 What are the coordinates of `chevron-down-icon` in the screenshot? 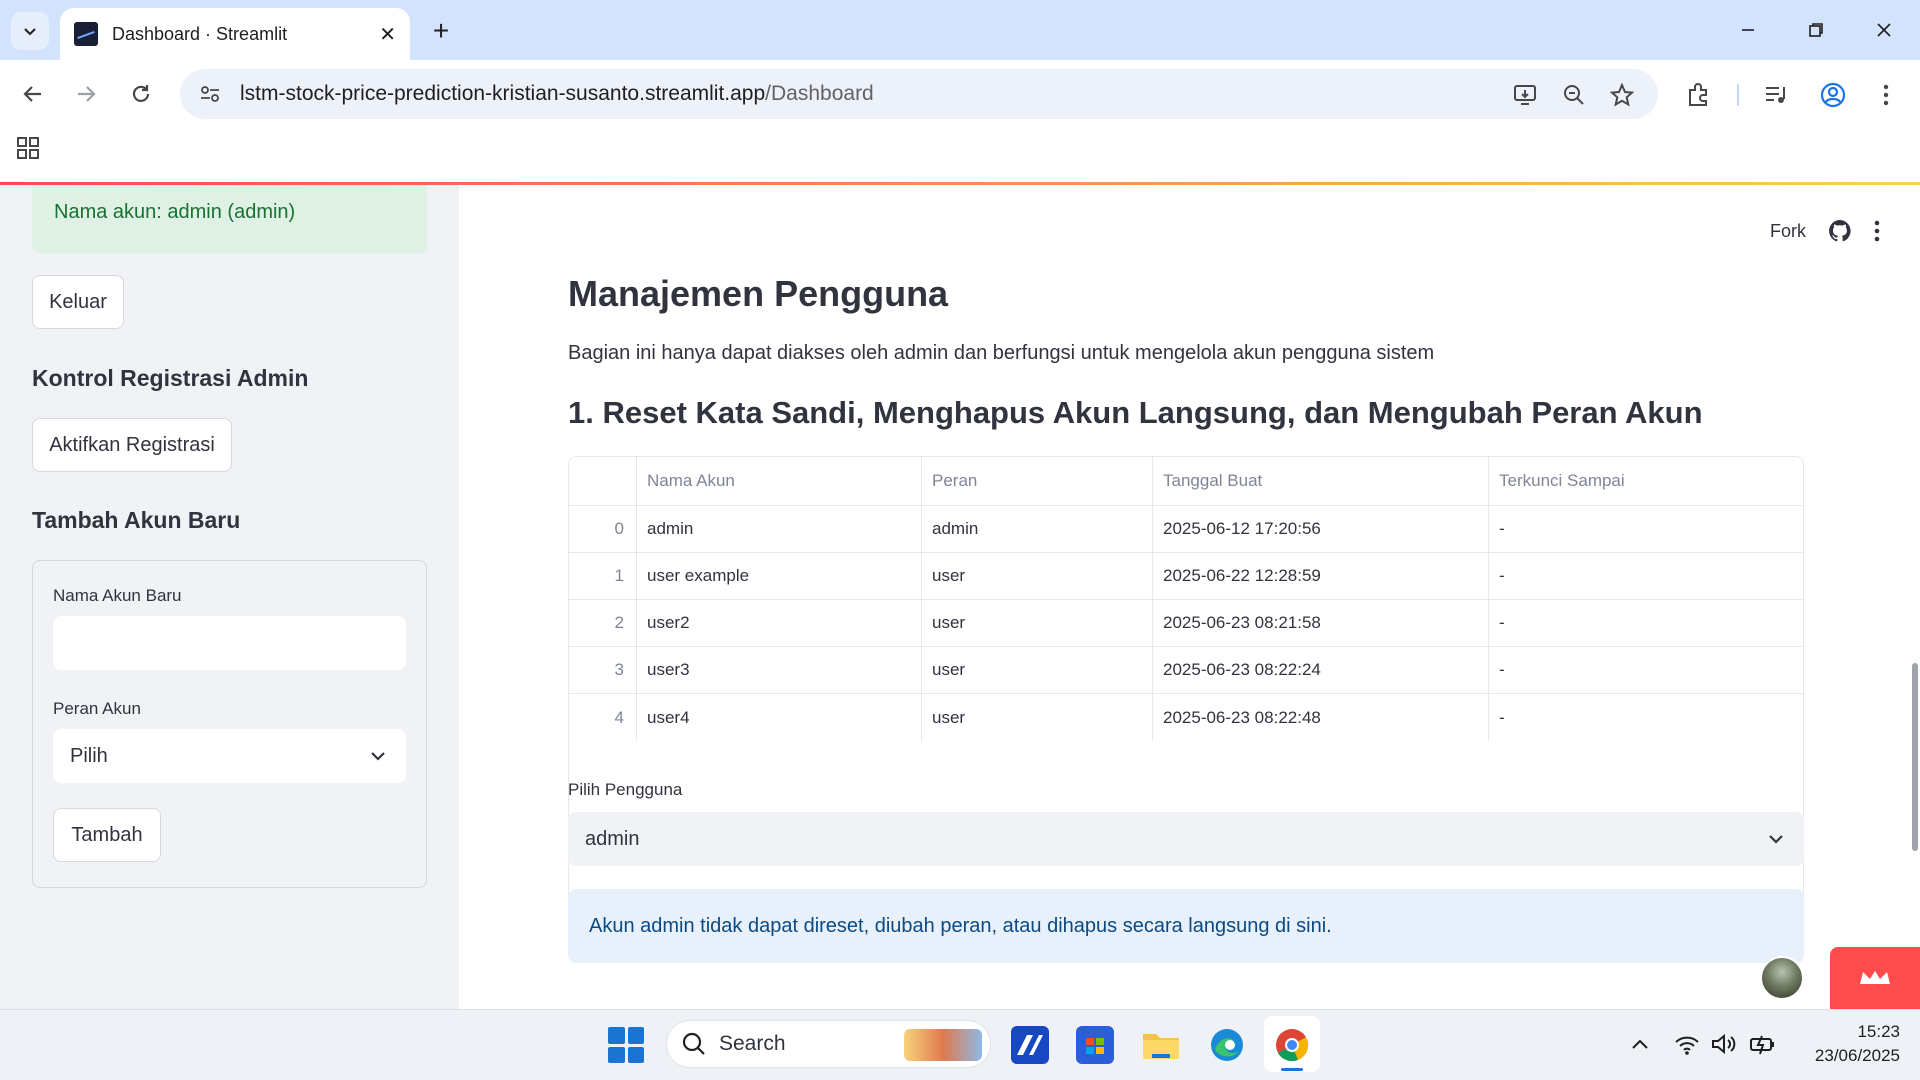 It's located at (30, 32).